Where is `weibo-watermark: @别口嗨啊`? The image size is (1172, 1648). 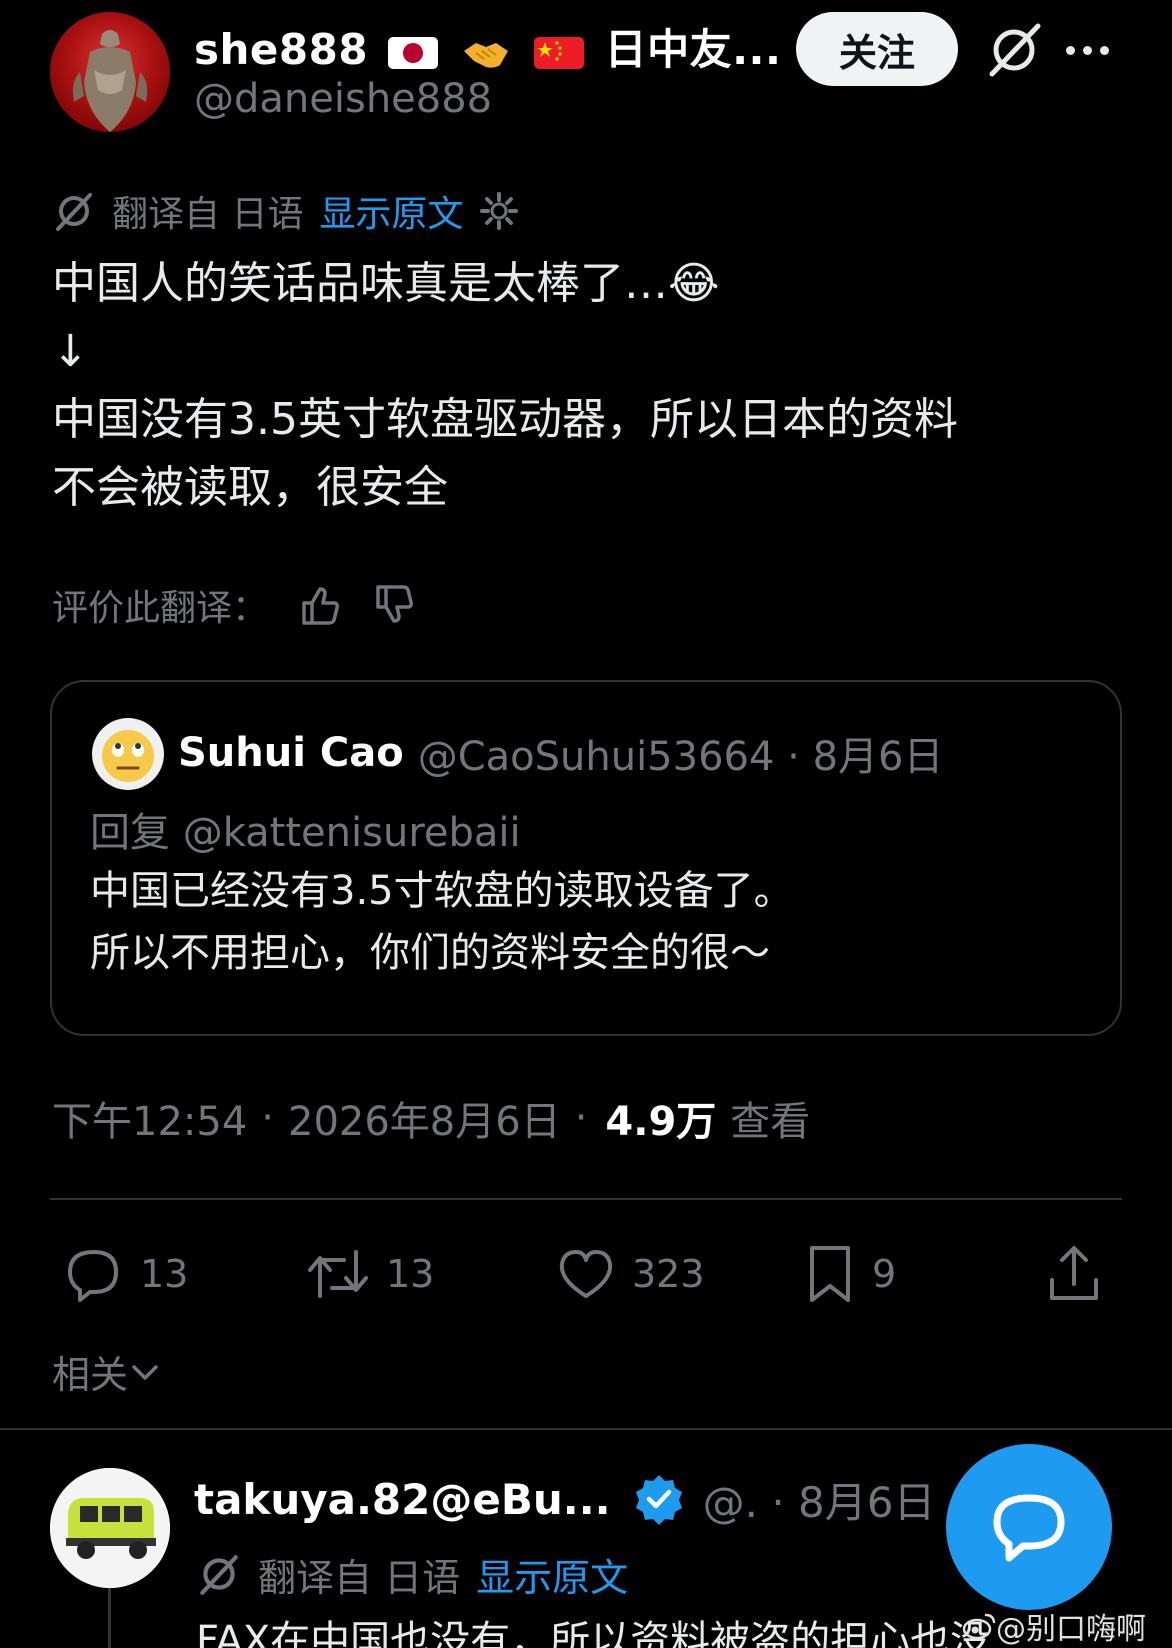
weibo-watermark: @别口嗨啊 is located at coordinates (1054, 1626).